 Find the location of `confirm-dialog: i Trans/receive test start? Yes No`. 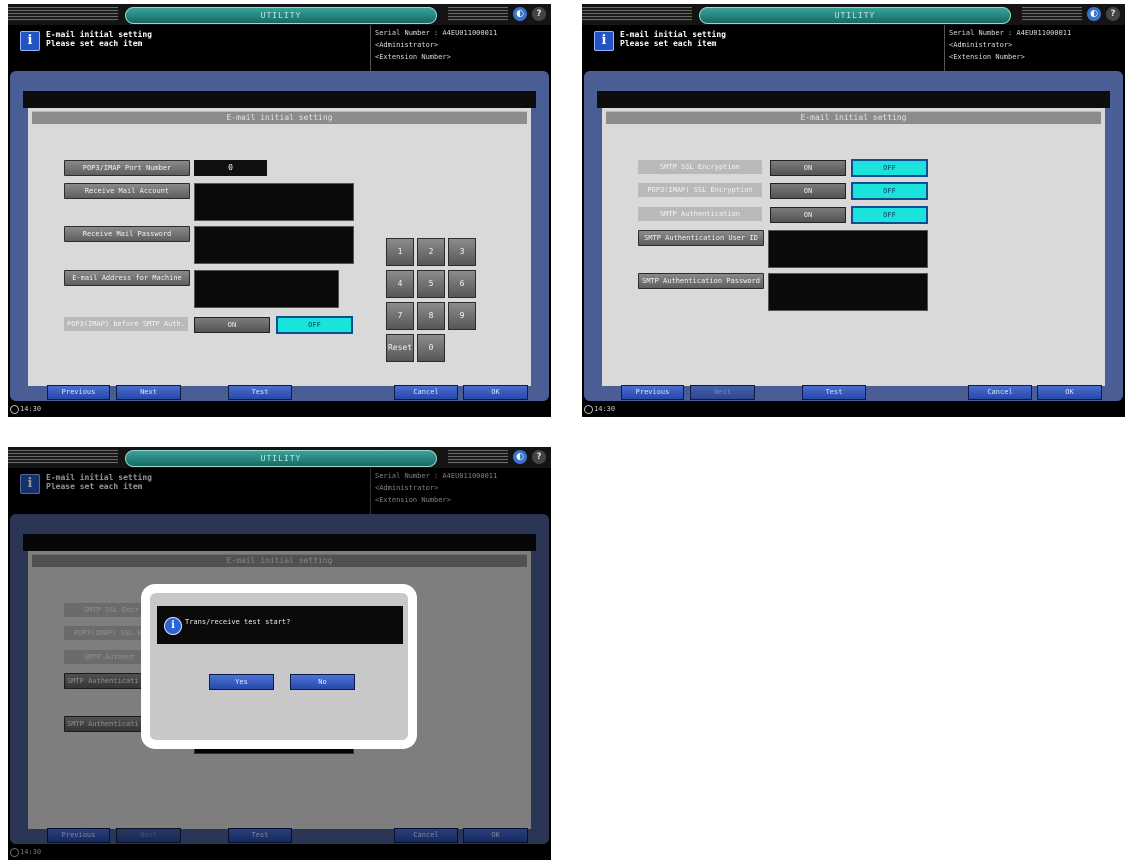

confirm-dialog: i Trans/receive test start? Yes No is located at coordinates (279, 666).